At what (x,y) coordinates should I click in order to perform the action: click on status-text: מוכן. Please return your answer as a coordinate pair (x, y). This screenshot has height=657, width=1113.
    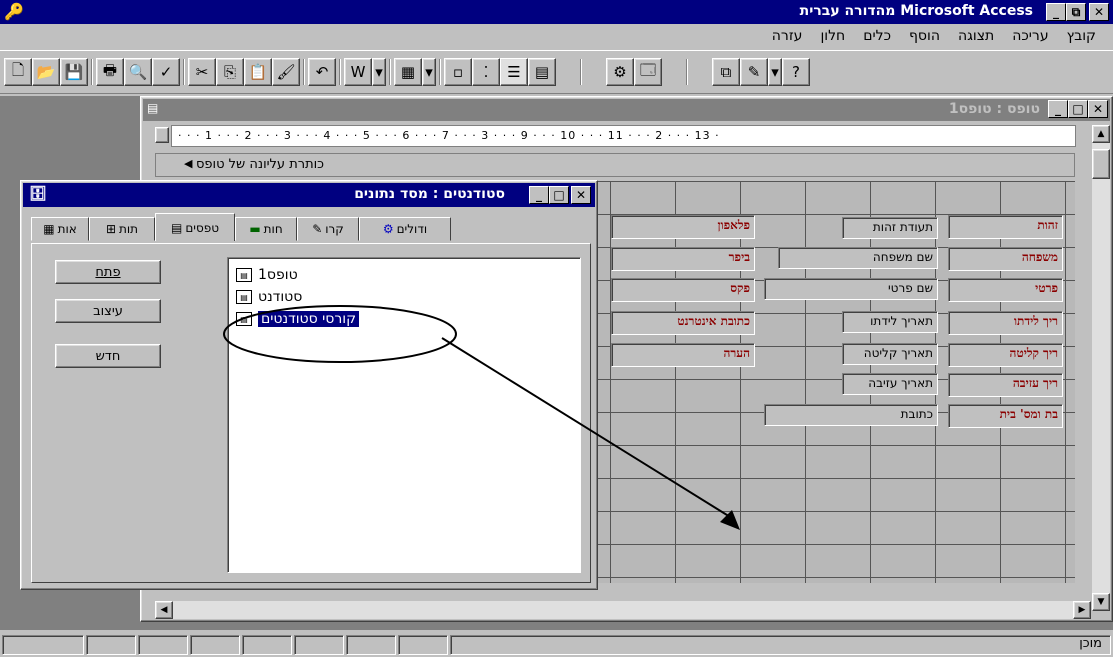
    Looking at the image, I should click on (1090, 643).